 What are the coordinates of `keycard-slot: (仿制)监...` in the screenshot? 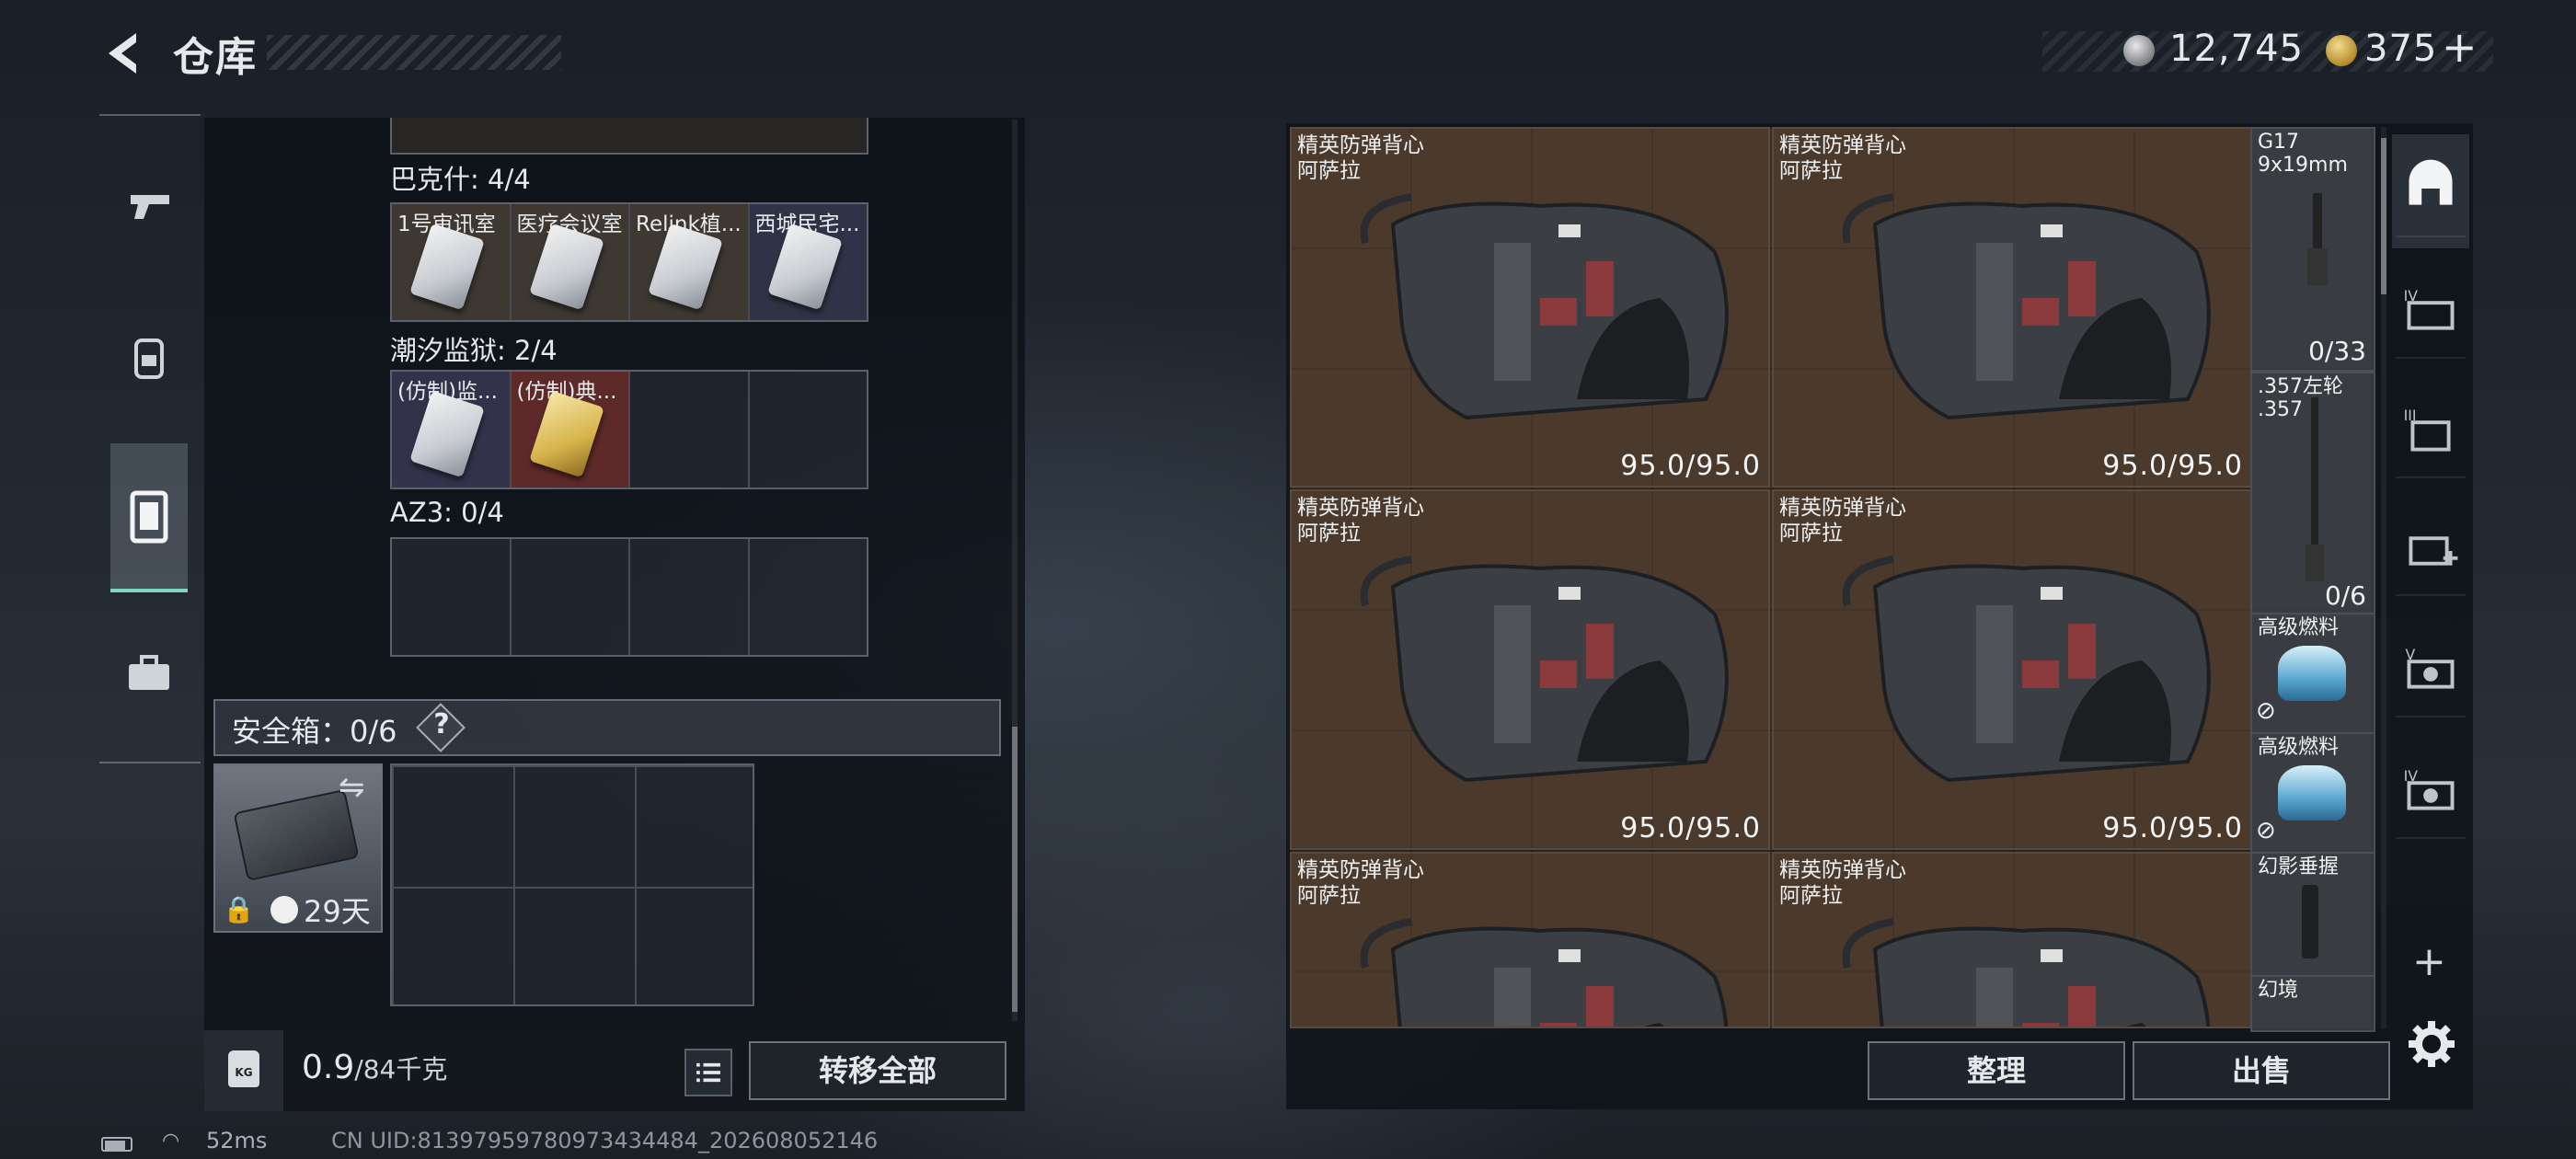 It's located at (452, 430).